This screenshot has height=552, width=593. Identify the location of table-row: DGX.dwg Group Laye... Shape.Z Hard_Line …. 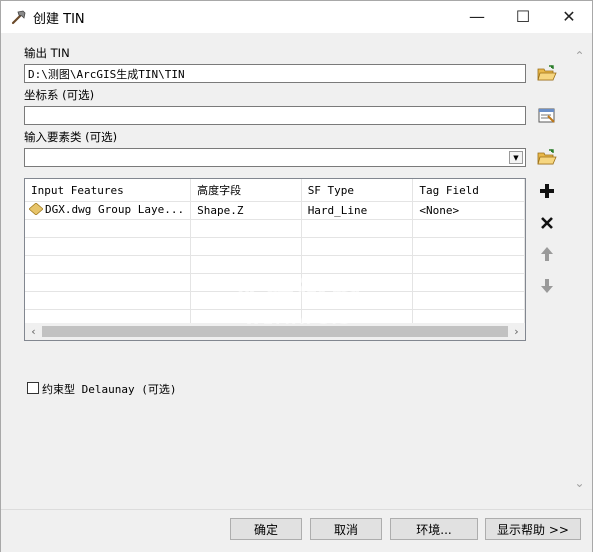
(275, 210).